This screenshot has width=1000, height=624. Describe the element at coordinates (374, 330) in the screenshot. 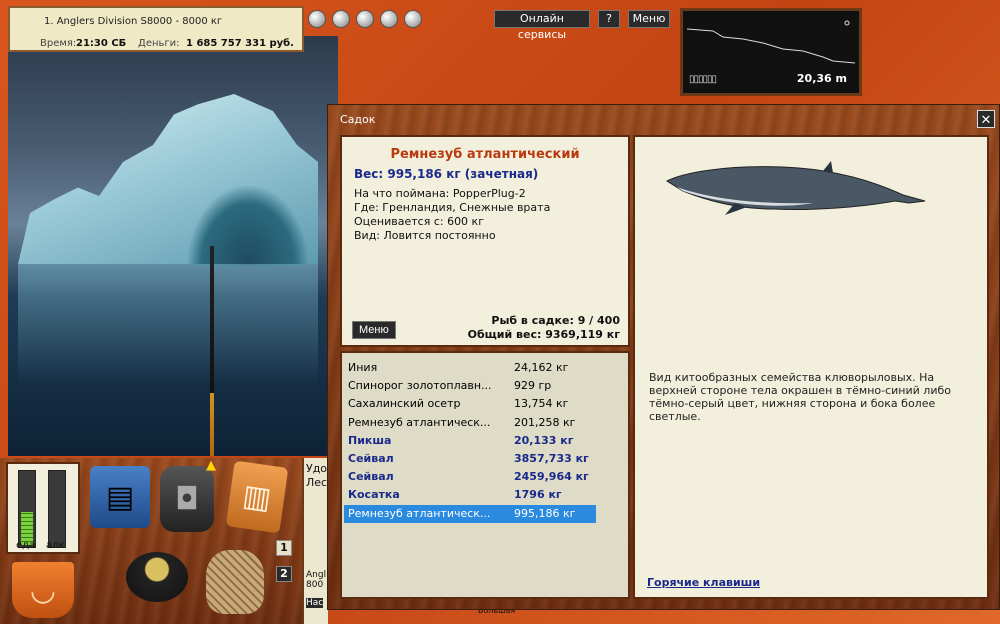

I see `fish-menu-button: Меню` at that location.